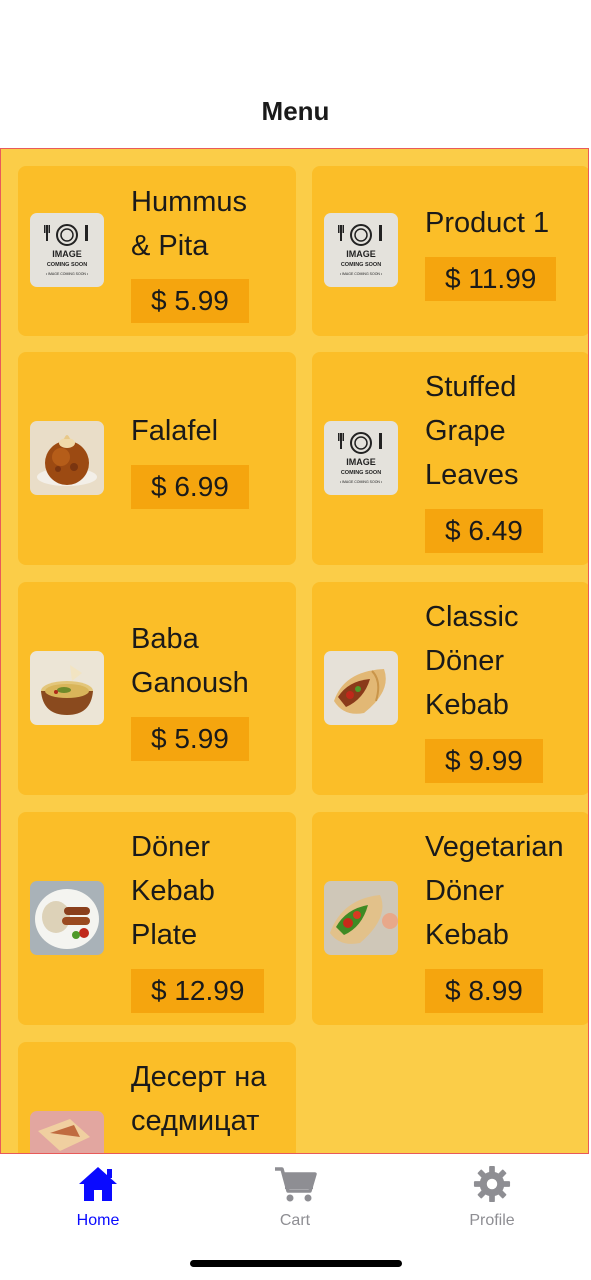 The width and height of the screenshot is (591, 1280). Describe the element at coordinates (484, 991) in the screenshot. I see `menu-item-price: $ 8.99` at that location.